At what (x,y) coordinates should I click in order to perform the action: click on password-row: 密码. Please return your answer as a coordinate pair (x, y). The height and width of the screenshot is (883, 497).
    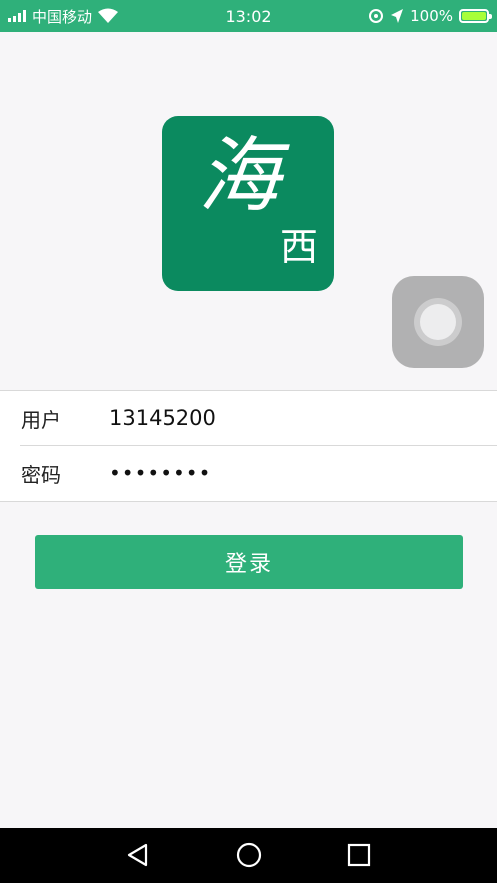
    Looking at the image, I should click on (248, 473).